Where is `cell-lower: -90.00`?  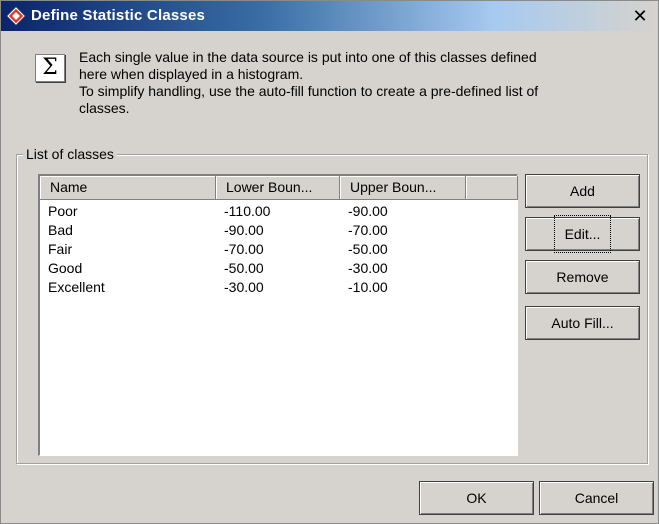 cell-lower: -90.00 is located at coordinates (244, 230).